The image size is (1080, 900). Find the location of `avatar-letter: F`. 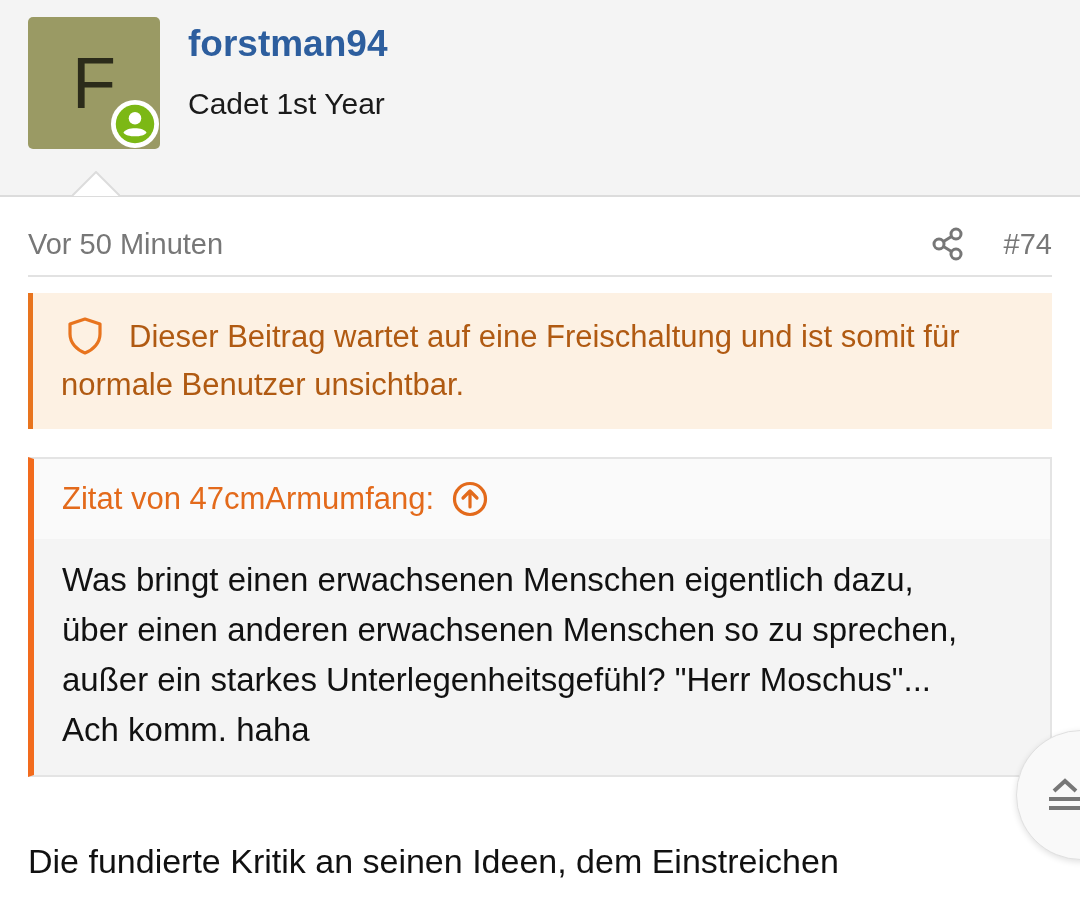

avatar-letter: F is located at coordinates (94, 83).